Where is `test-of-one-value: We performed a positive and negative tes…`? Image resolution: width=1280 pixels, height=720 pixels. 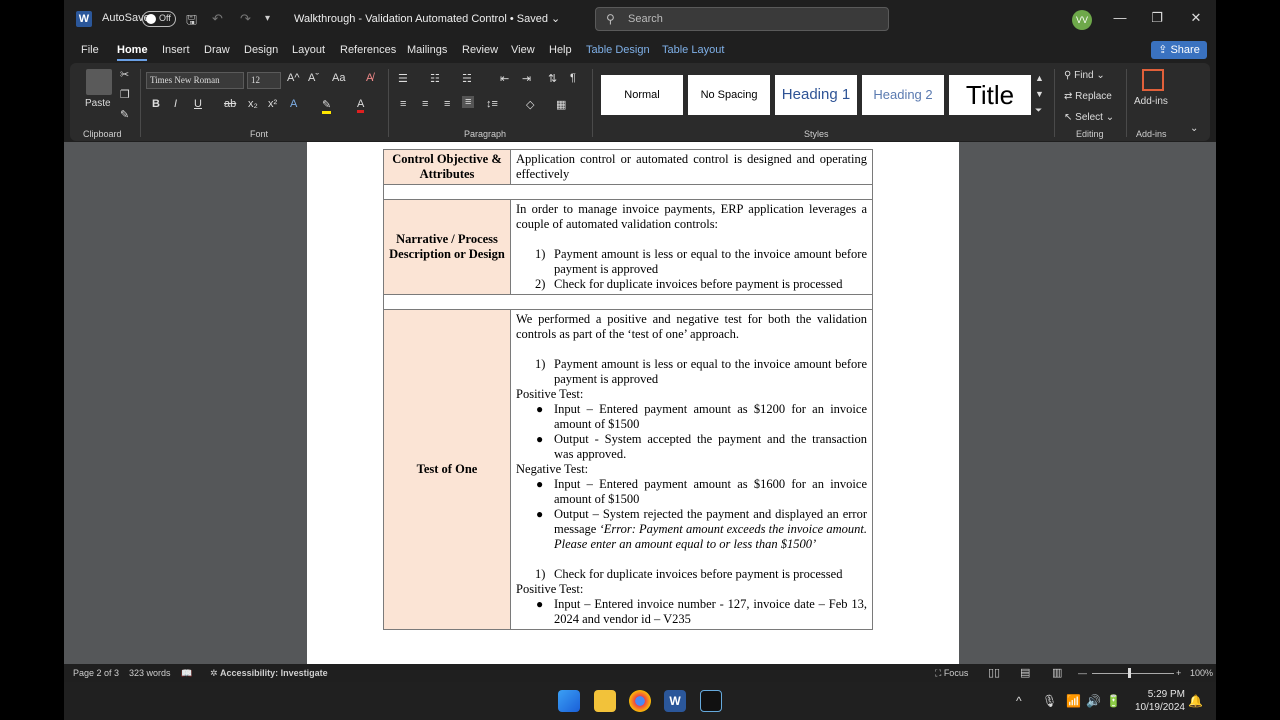 test-of-one-value: We performed a positive and negative tes… is located at coordinates (691, 469).